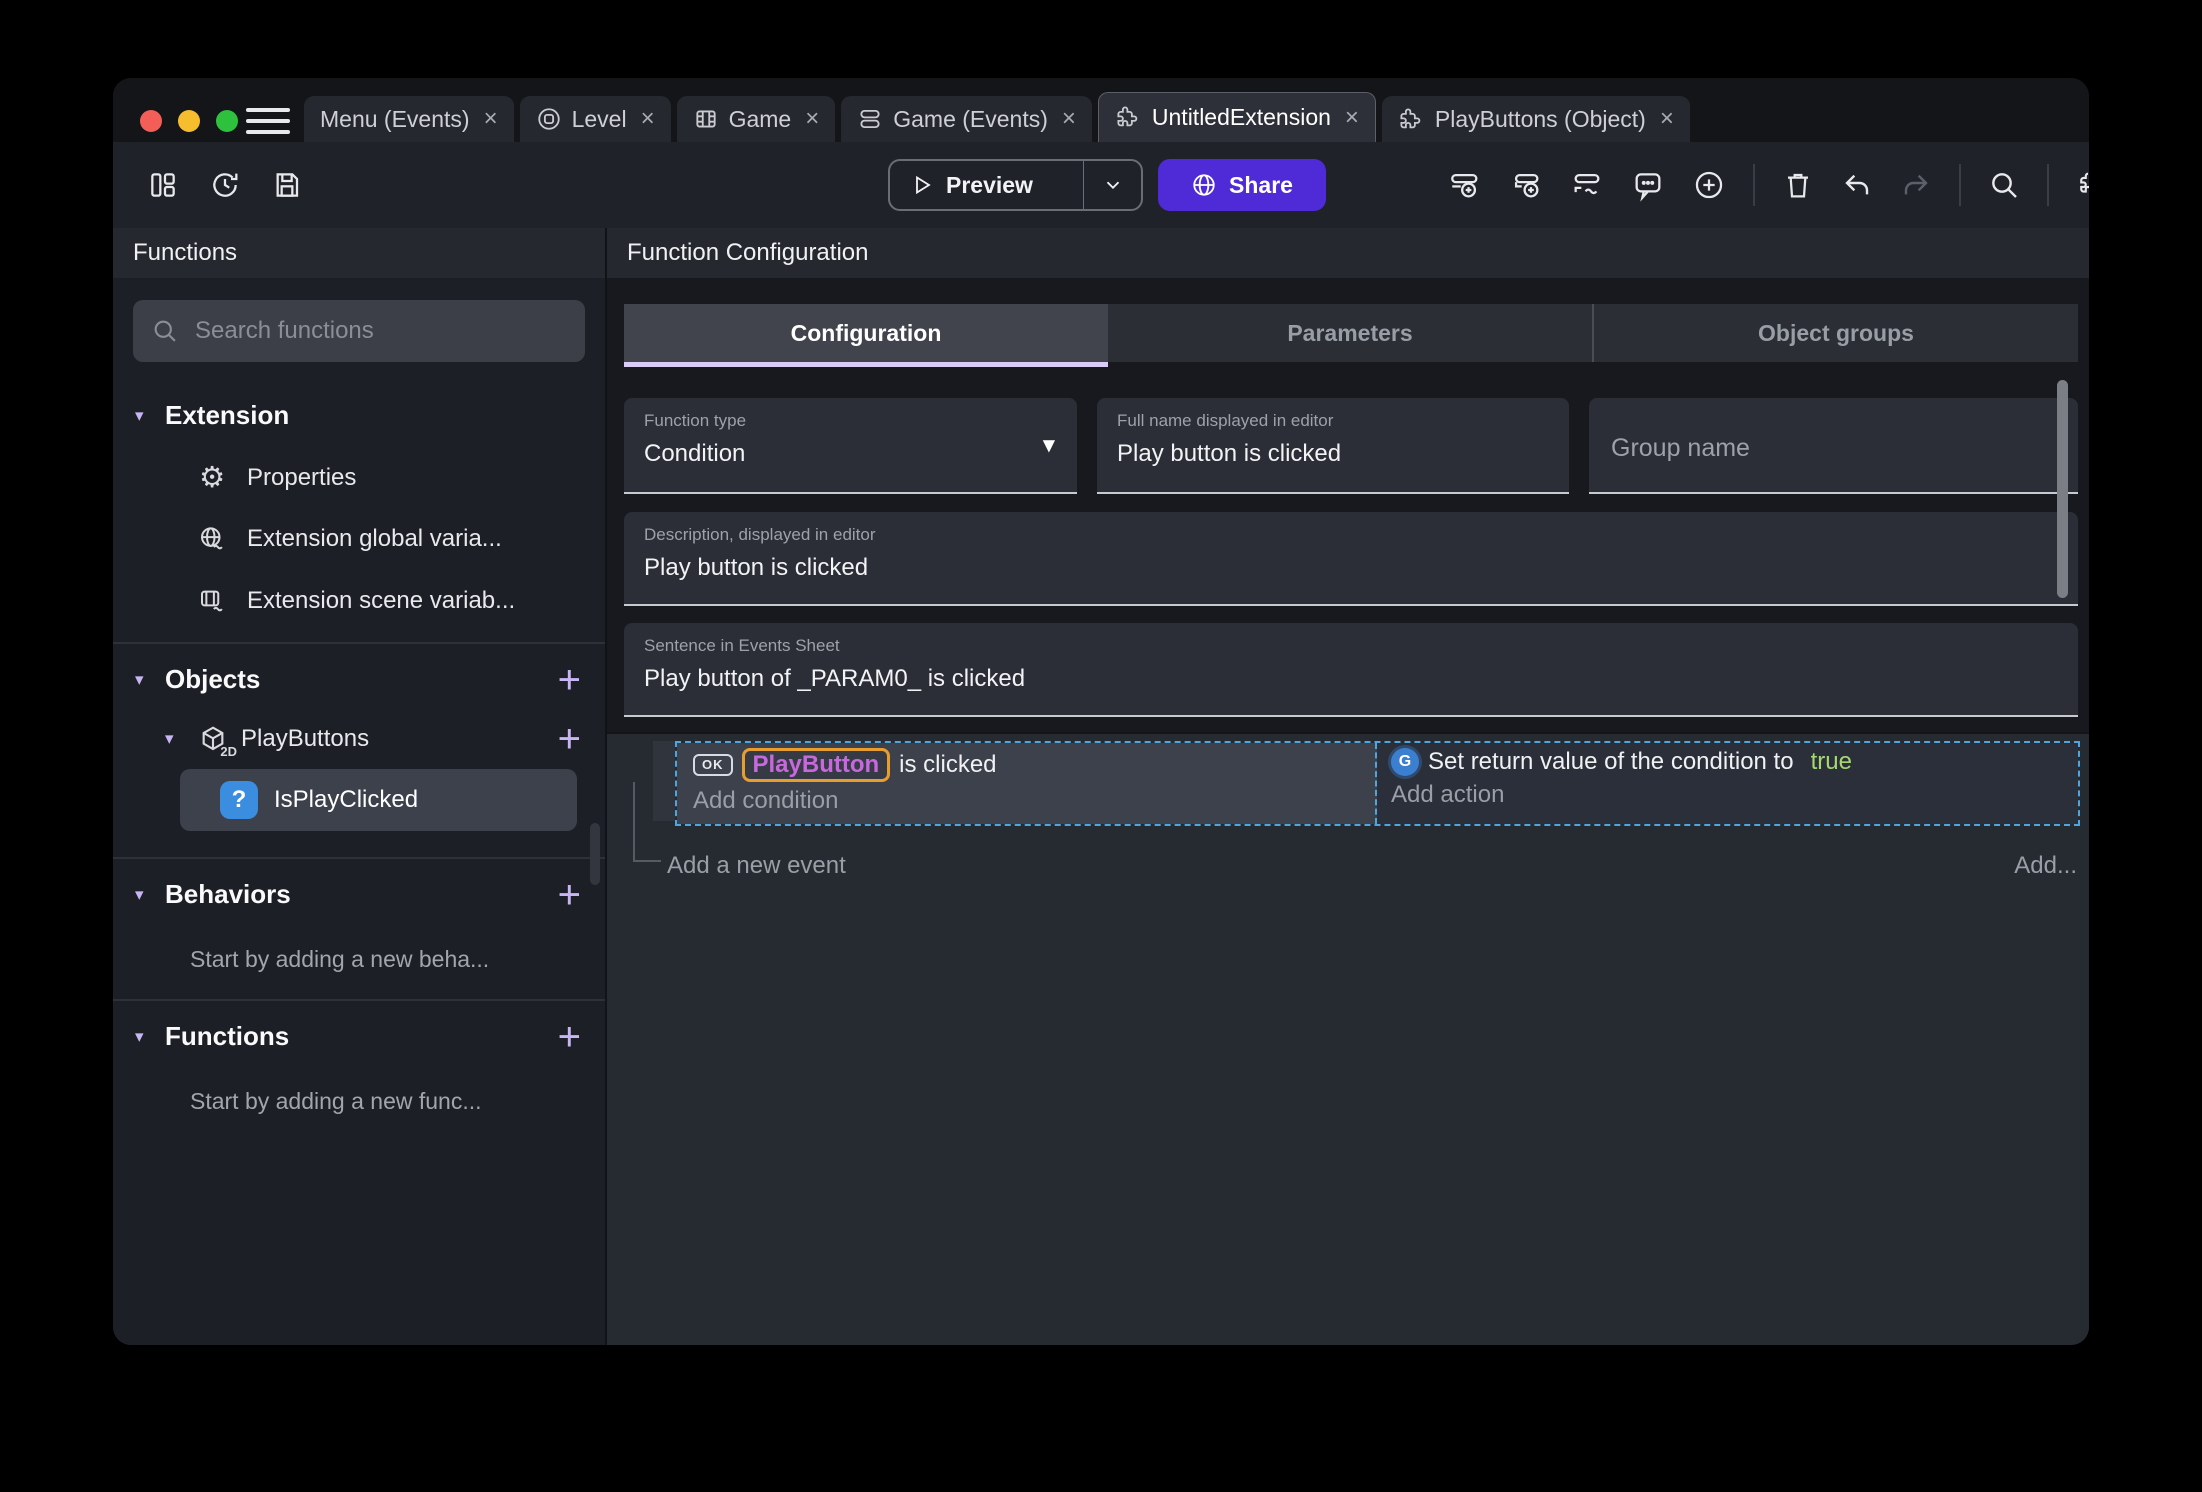 This screenshot has width=2202, height=1492. Describe the element at coordinates (1465, 185) in the screenshot. I see `add-event-icon` at that location.